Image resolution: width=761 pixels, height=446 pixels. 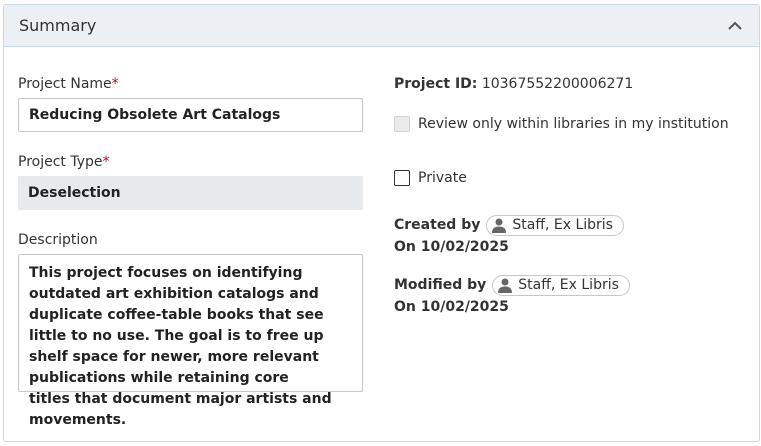 I want to click on modified-row: Modified by Staff, Ex Libris, so click(x=564, y=285).